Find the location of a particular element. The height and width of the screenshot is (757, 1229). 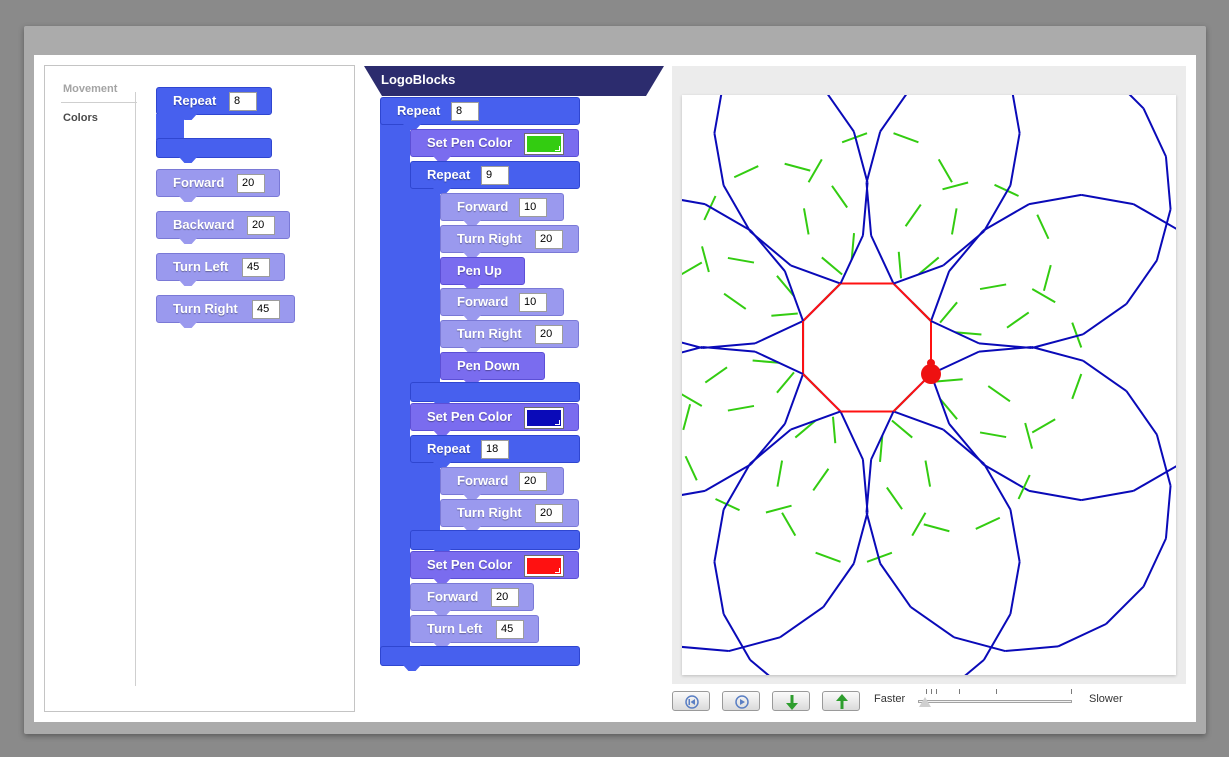

palette-turn-right-label: Turn Right is located at coordinates (205, 308).